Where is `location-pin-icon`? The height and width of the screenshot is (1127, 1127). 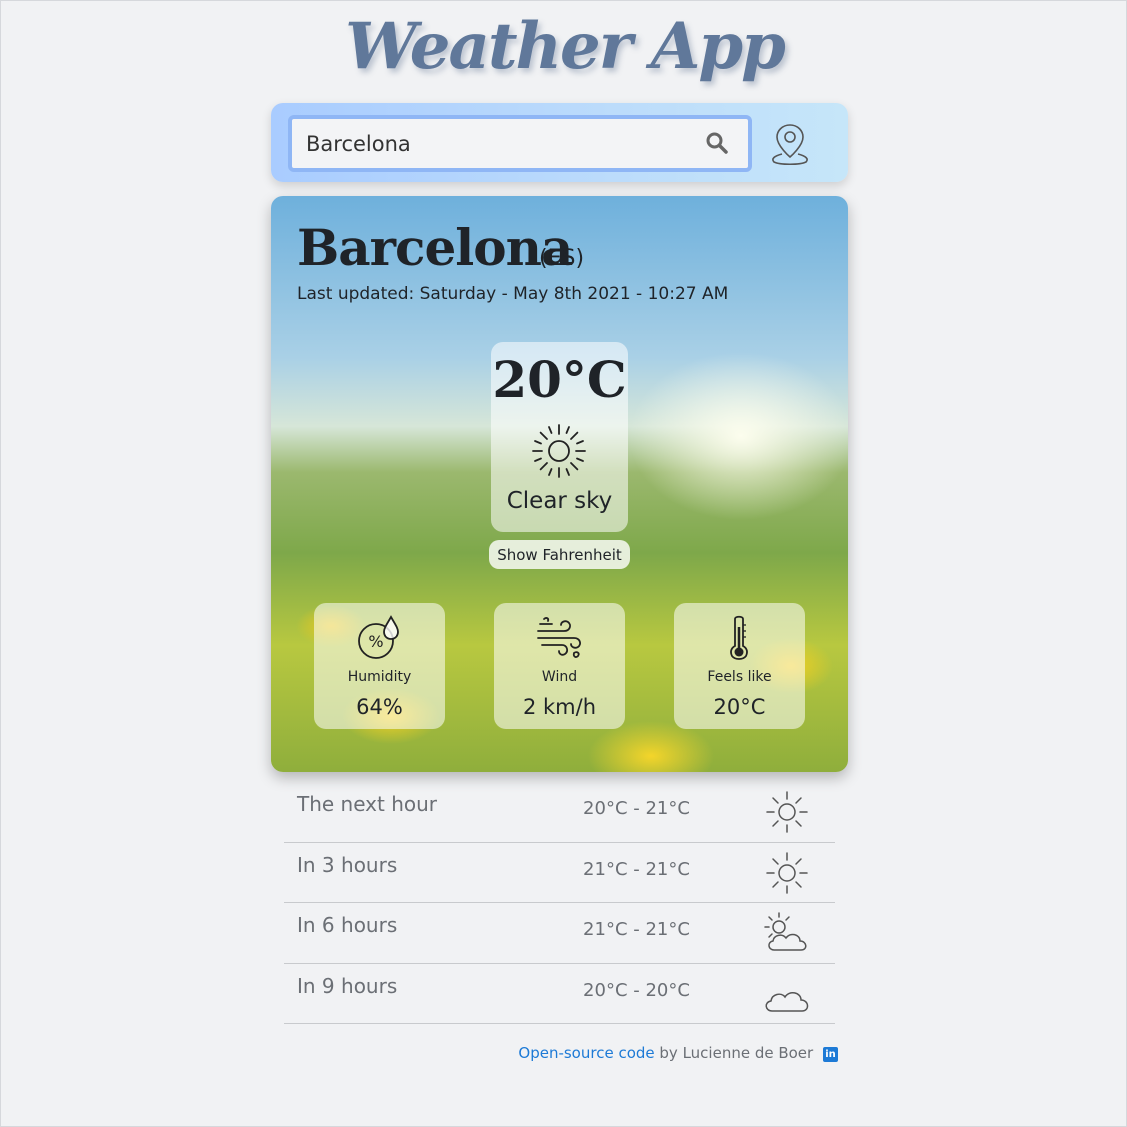
location-pin-icon is located at coordinates (790, 144).